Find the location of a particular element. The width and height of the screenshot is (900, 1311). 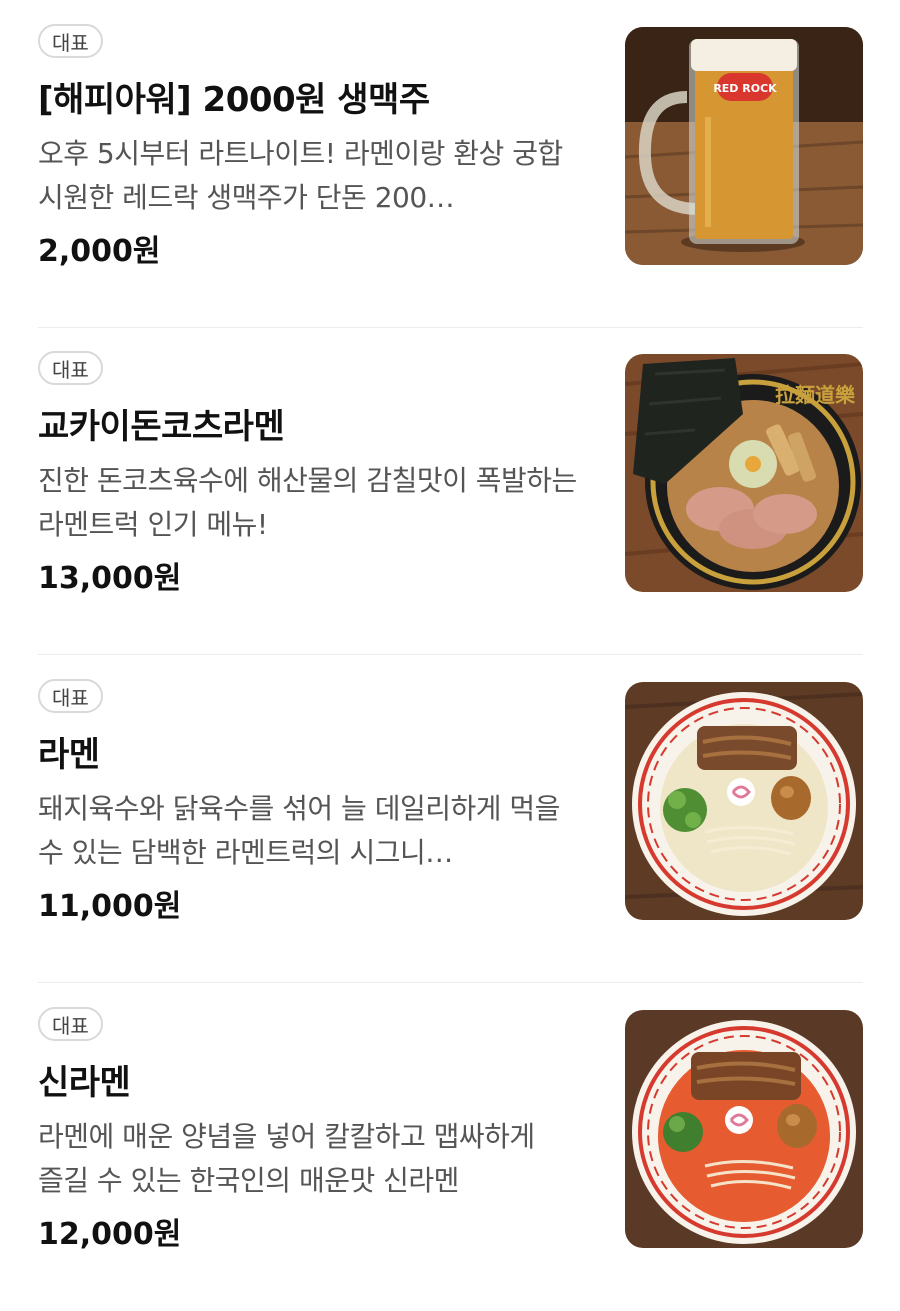

menu-item-price: 12,000원 is located at coordinates (110, 1234).